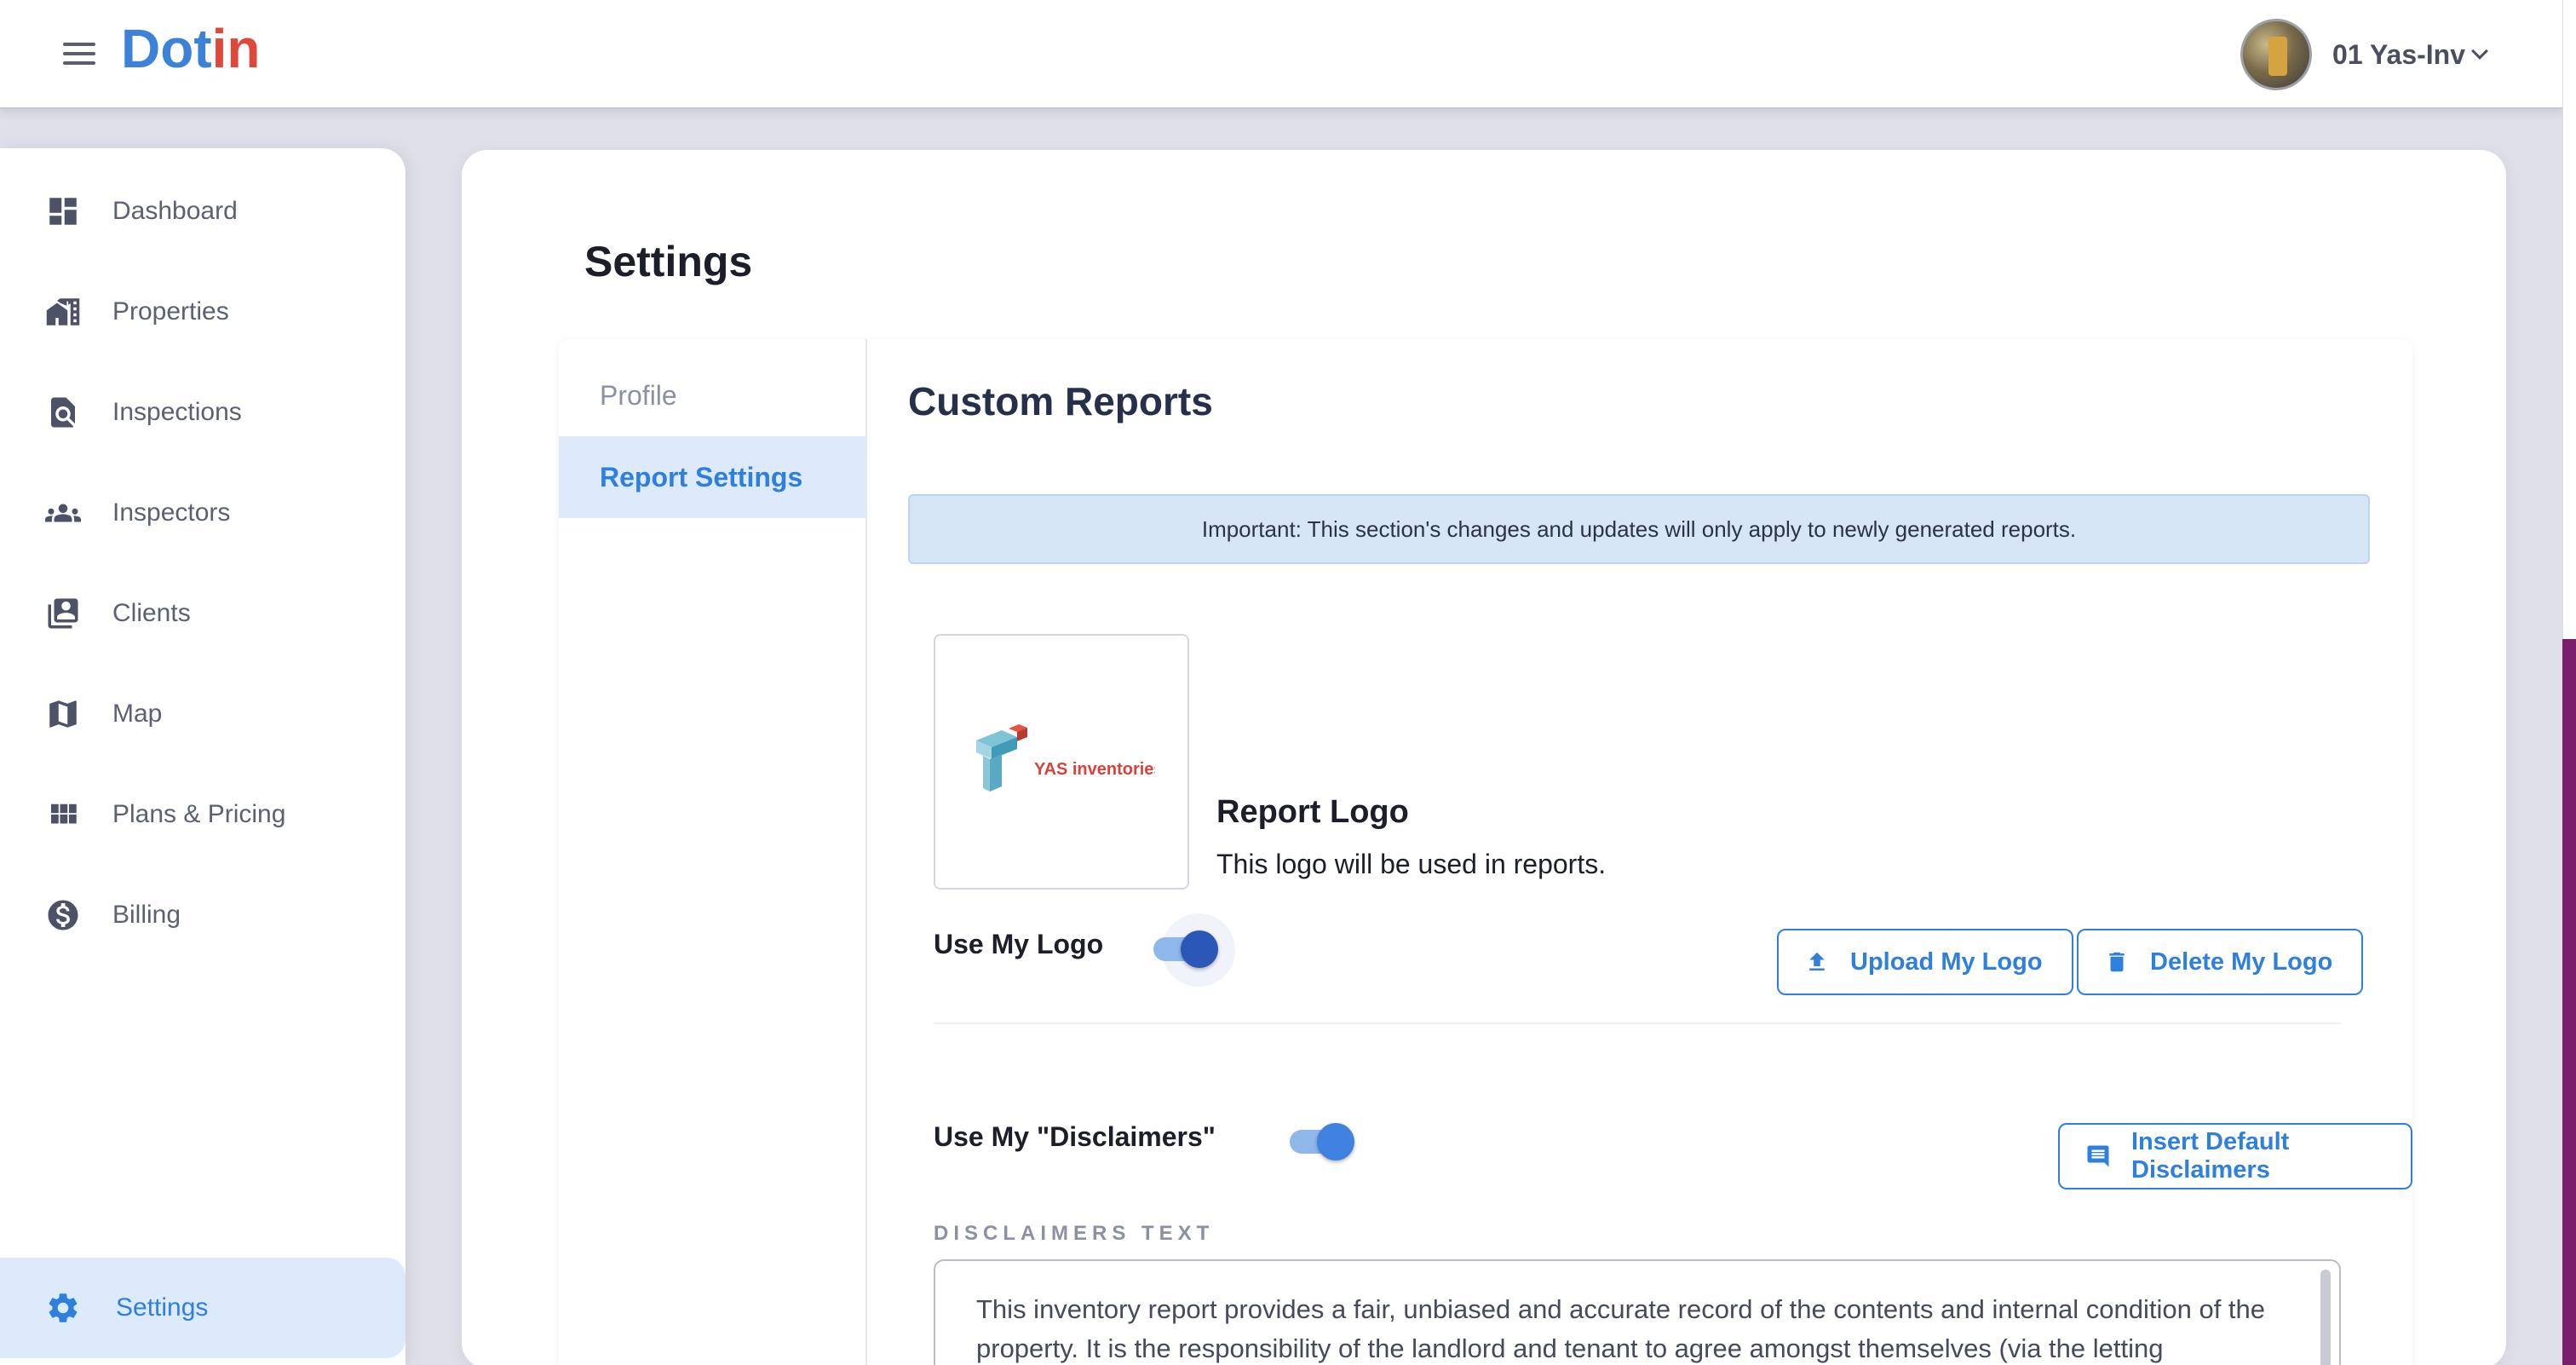  I want to click on sidebar-item-properties: Properties, so click(203, 312).